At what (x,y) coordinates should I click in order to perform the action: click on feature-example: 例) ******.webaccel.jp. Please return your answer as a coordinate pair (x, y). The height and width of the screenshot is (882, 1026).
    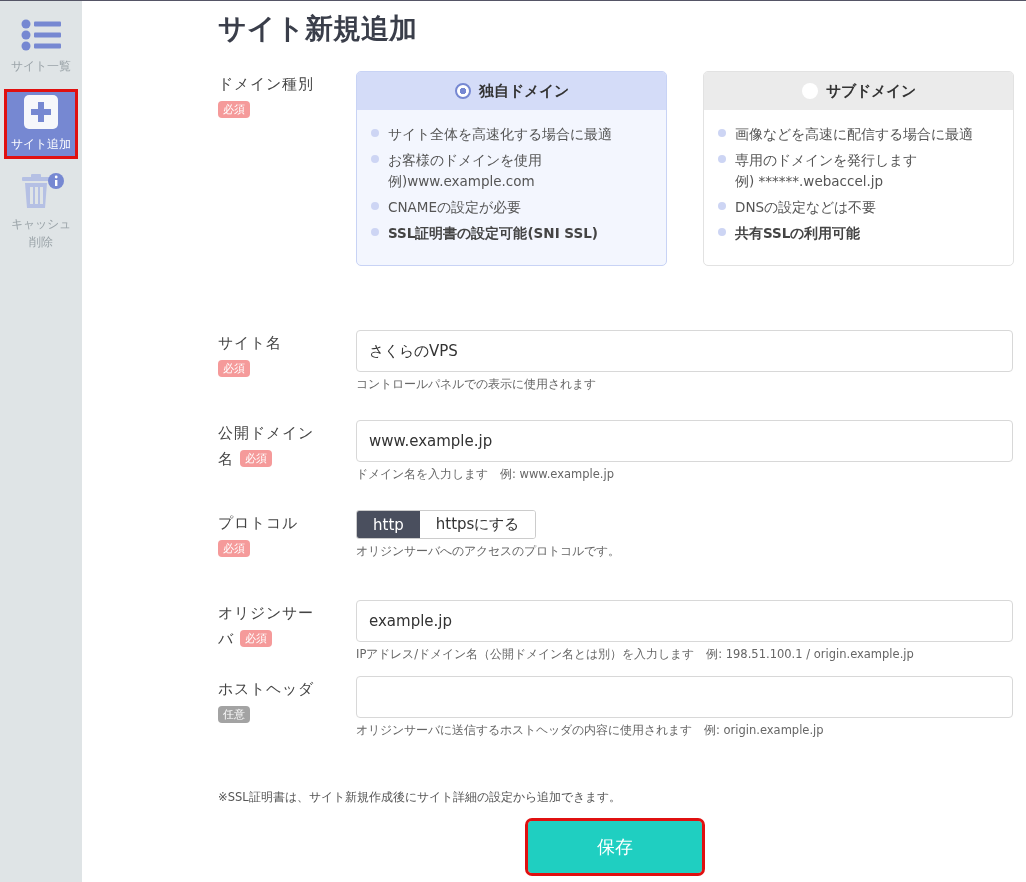
    Looking at the image, I should click on (810, 181).